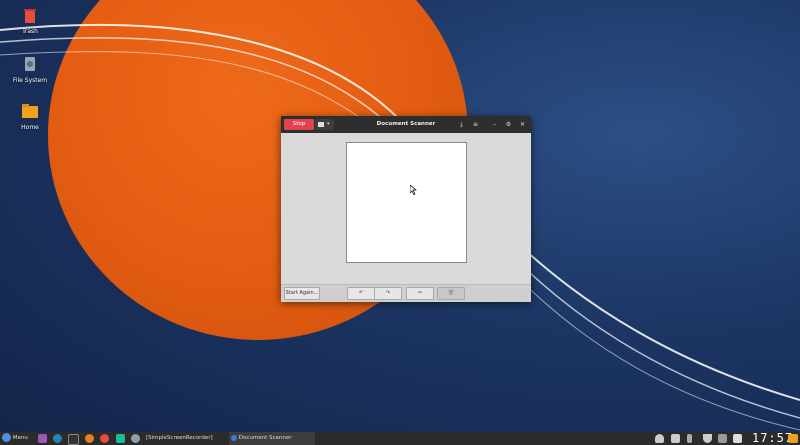  I want to click on document-type-icon, so click(321, 124).